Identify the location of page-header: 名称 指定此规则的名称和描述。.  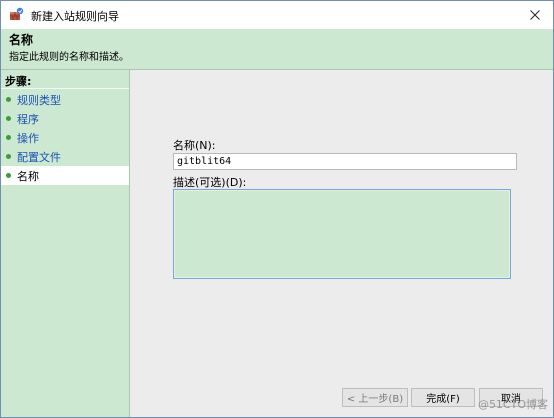
(277, 49).